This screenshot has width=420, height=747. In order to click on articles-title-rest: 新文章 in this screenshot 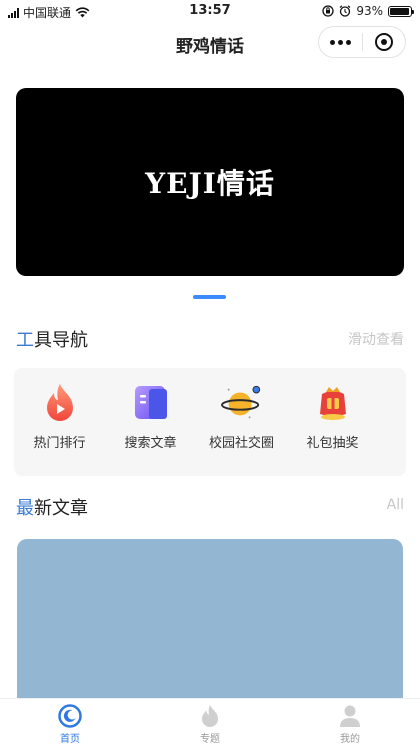, I will do `click(61, 508)`.